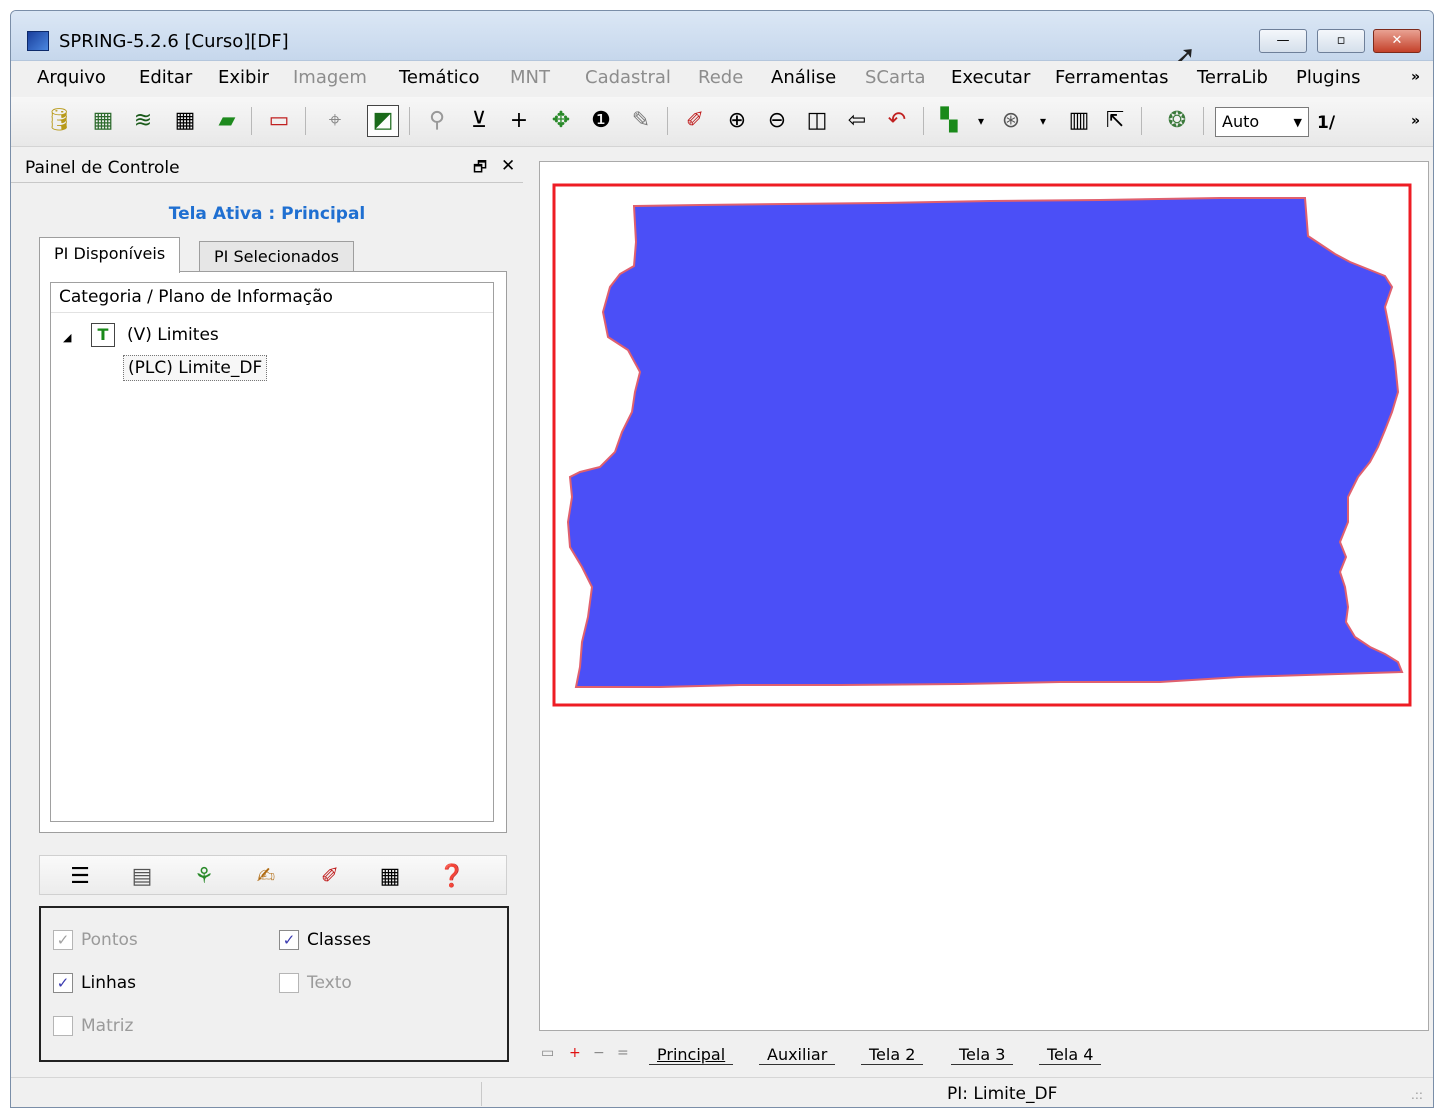 The height and width of the screenshot is (1108, 1434). Describe the element at coordinates (204, 876) in the screenshot. I see `topology-icon: ⚘` at that location.